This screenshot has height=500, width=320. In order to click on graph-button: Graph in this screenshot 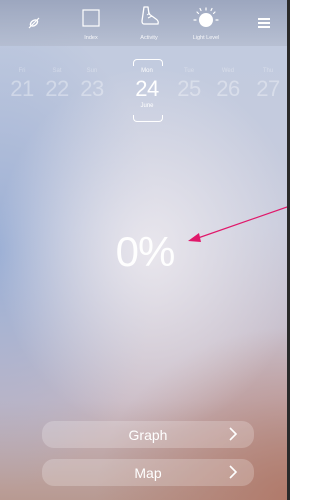, I will do `click(148, 434)`.